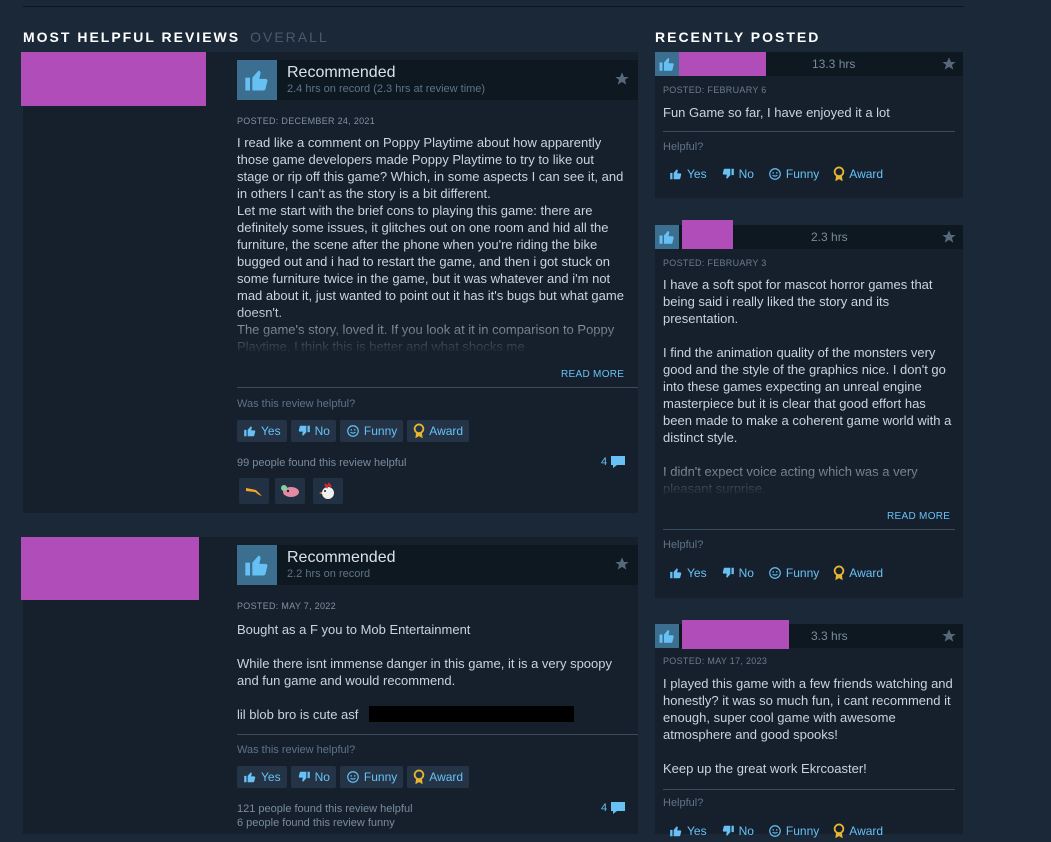 Image resolution: width=1051 pixels, height=842 pixels. What do you see at coordinates (296, 750) in the screenshot?
I see `helpful-question: Was this review helpful?` at bounding box center [296, 750].